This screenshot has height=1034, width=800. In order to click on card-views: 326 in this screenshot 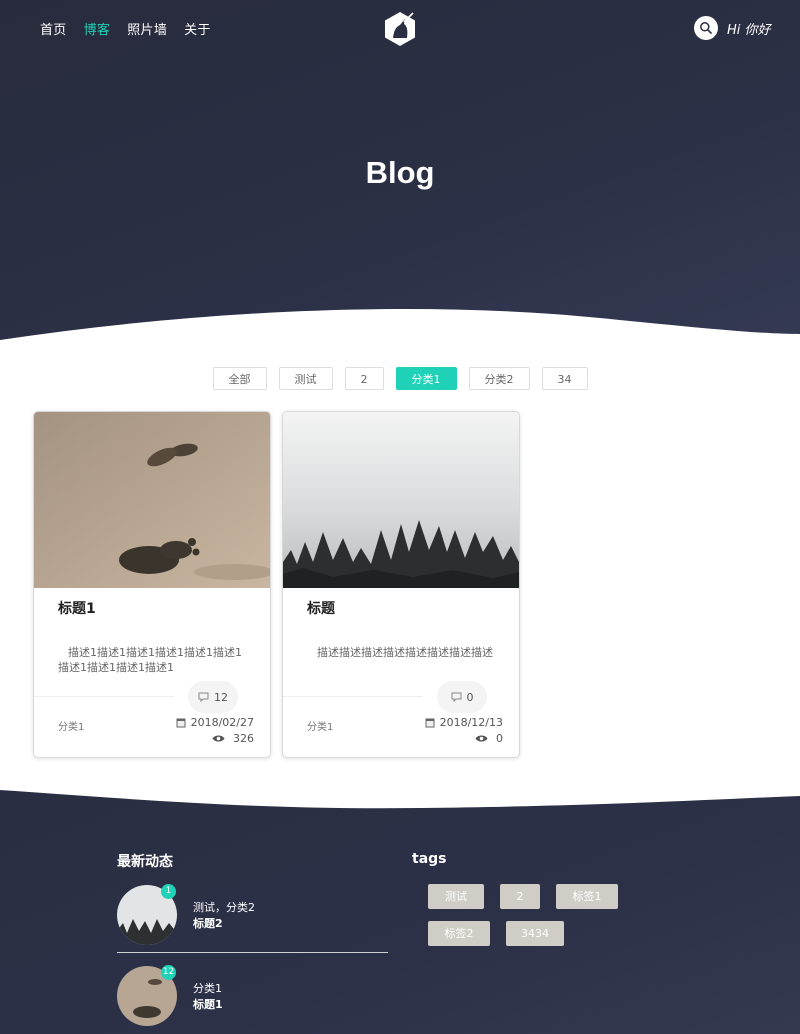, I will do `click(233, 738)`.